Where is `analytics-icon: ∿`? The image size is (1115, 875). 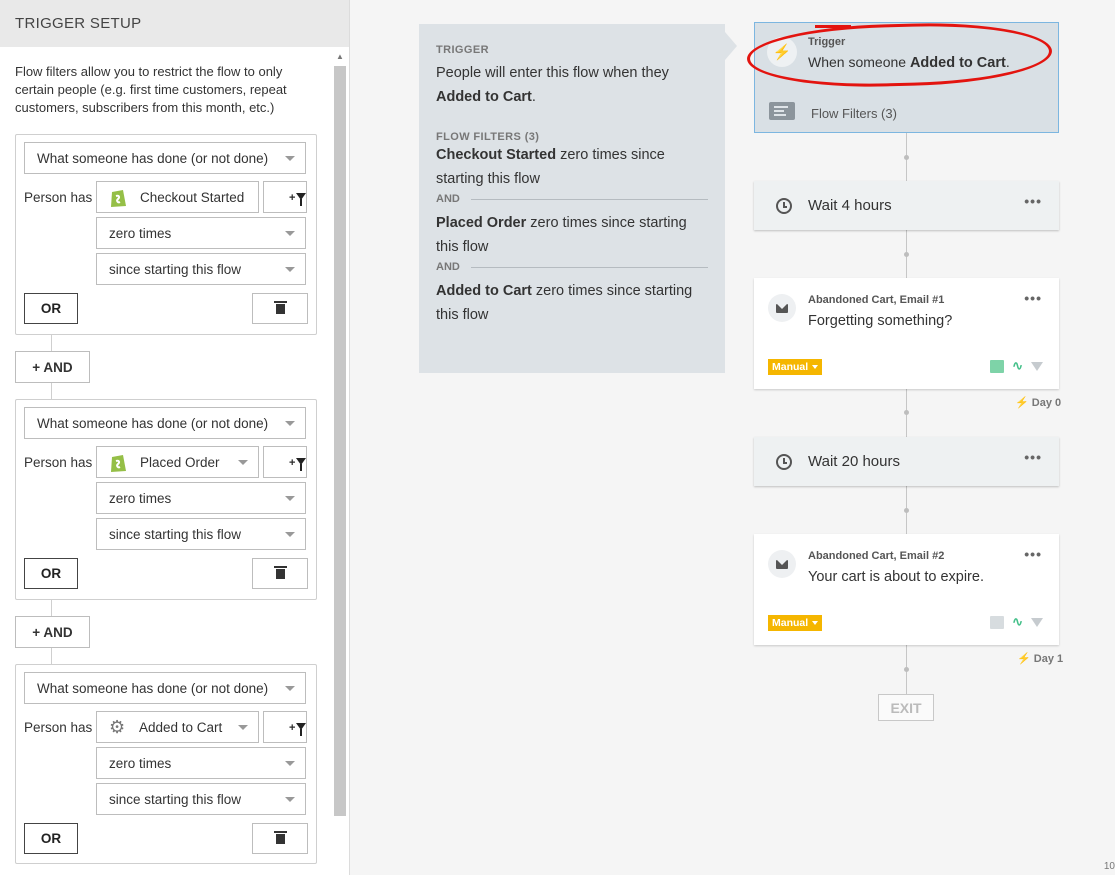
analytics-icon: ∿ is located at coordinates (1017, 365).